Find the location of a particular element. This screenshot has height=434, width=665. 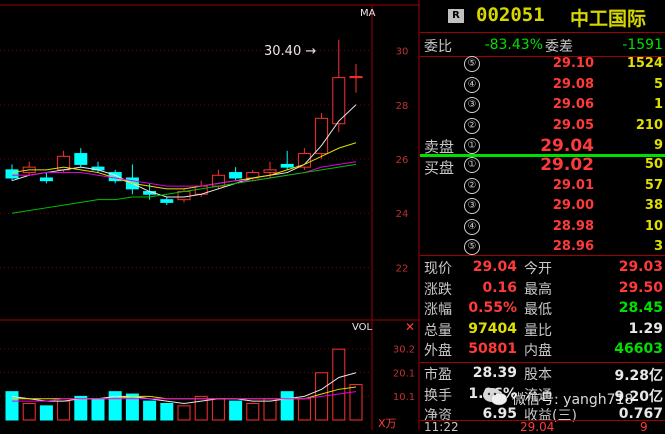

price-tick-label: 22 is located at coordinates (402, 268).